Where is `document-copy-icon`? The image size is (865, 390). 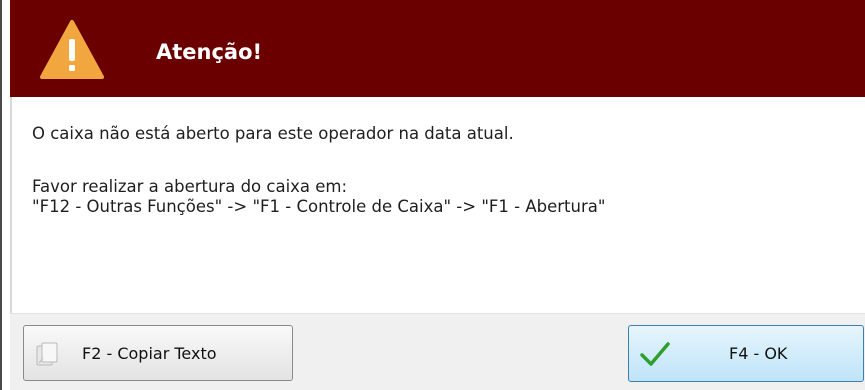
document-copy-icon is located at coordinates (47, 354).